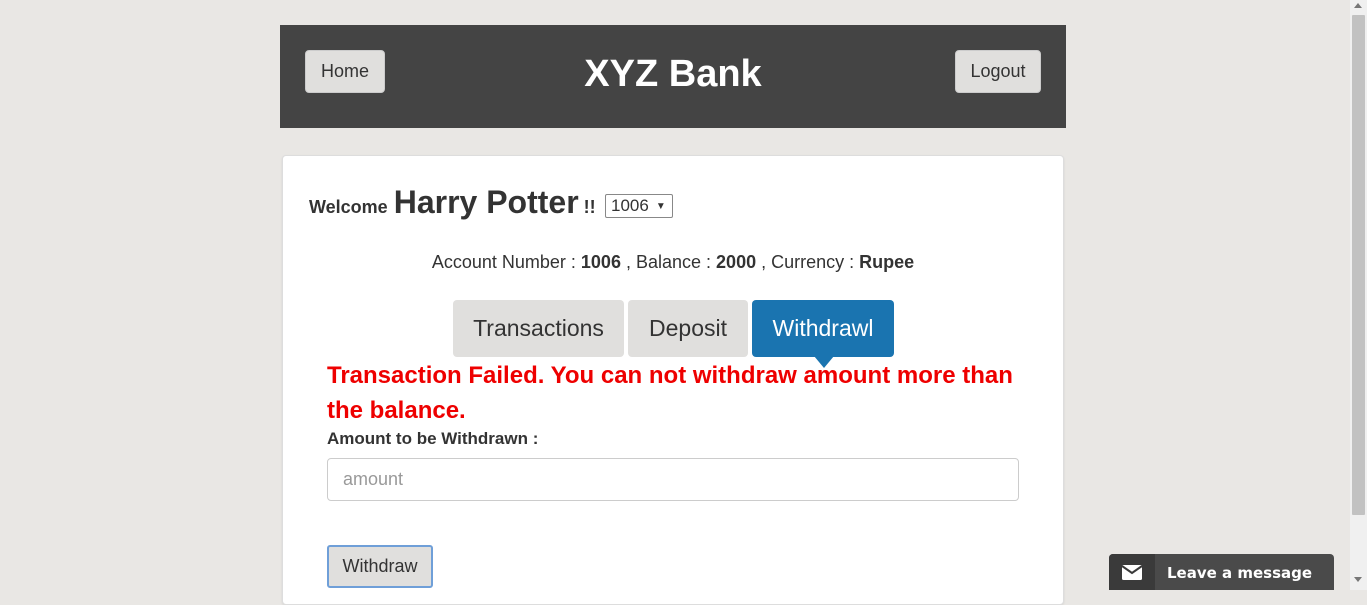 This screenshot has height=605, width=1367. What do you see at coordinates (1358, 5) in the screenshot?
I see `scroll-up-arrow-icon` at bounding box center [1358, 5].